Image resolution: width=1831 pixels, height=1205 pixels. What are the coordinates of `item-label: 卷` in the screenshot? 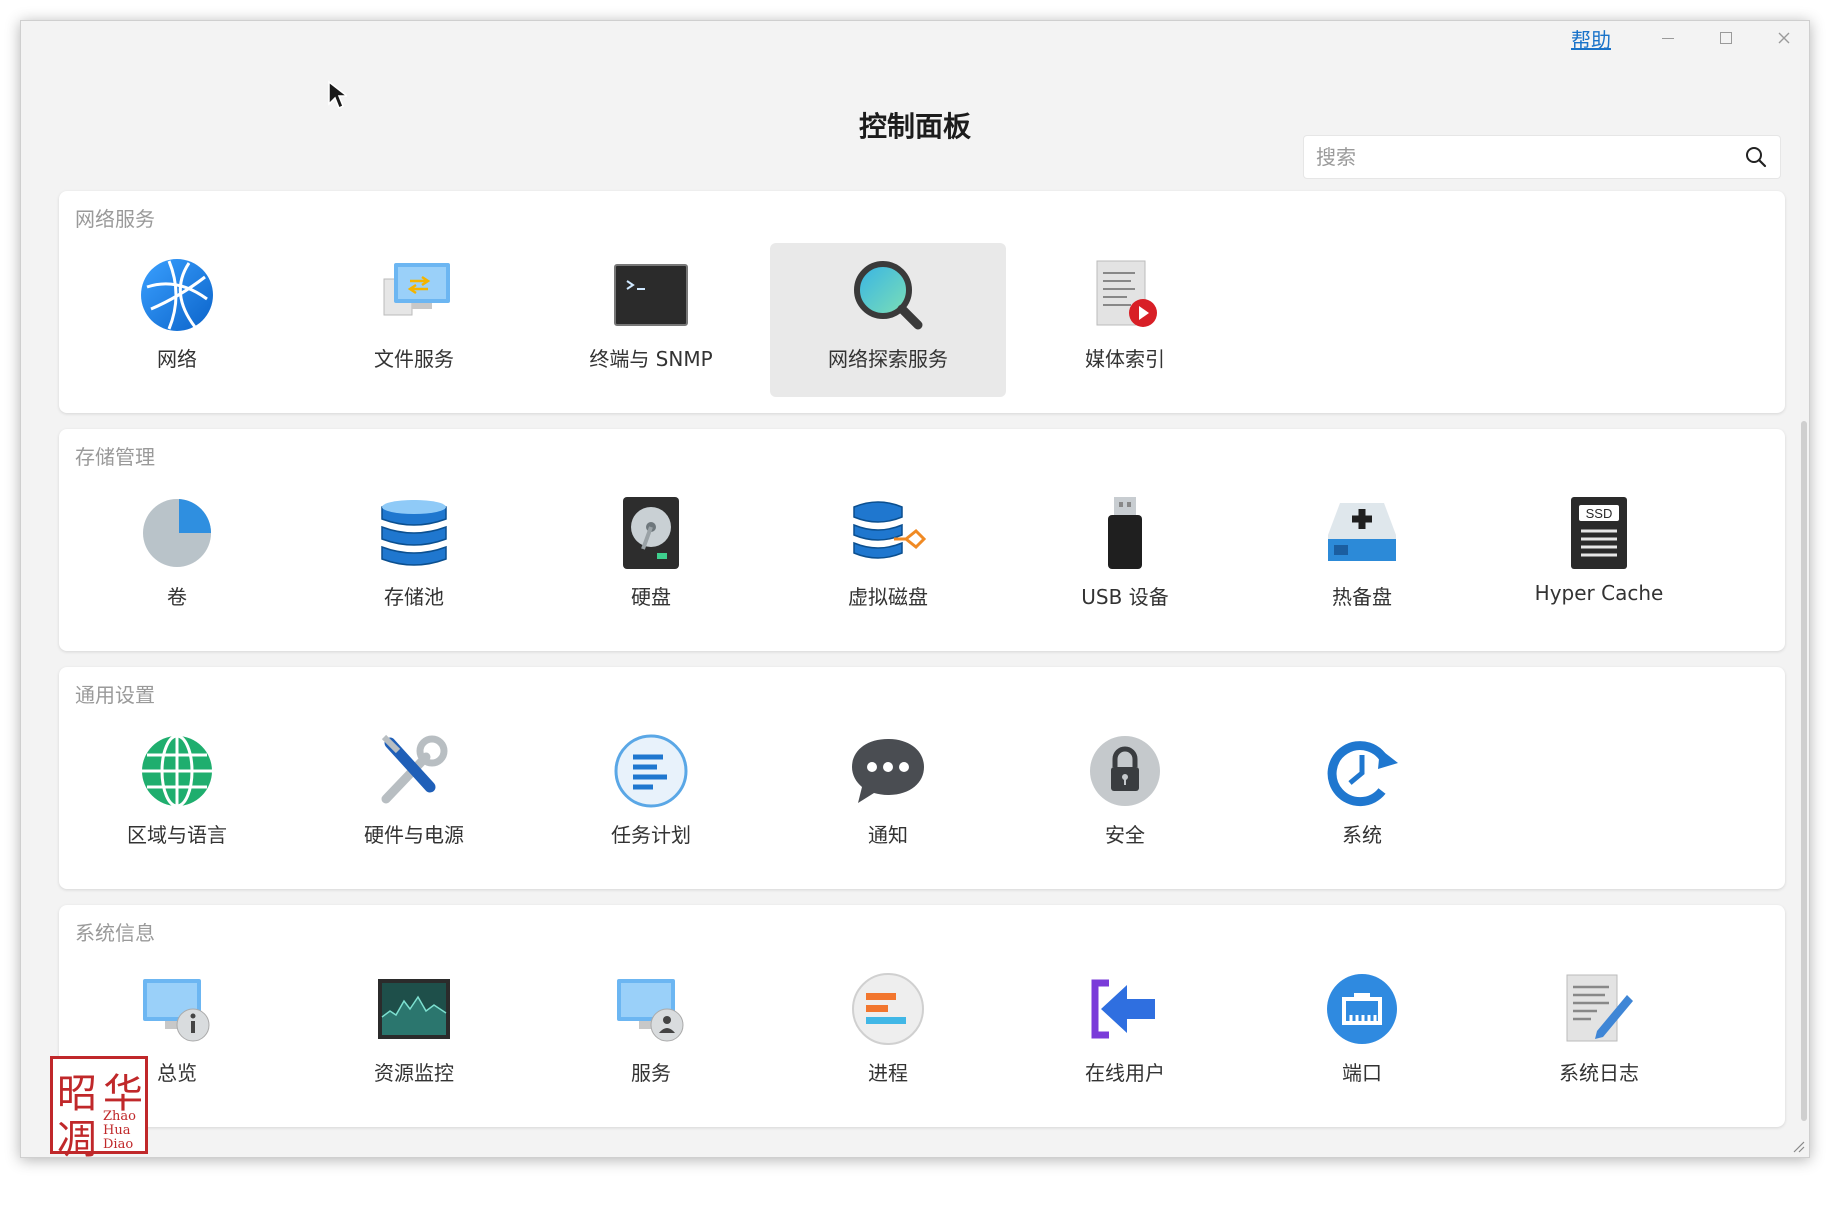 It's located at (177, 597).